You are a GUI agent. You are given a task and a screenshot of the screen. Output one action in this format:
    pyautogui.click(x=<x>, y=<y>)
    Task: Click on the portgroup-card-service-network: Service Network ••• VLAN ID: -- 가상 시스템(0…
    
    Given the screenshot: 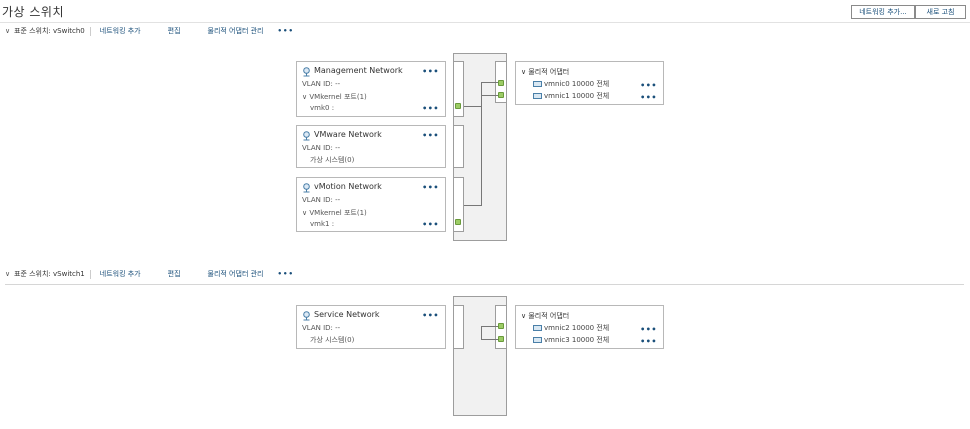 What is the action you would take?
    pyautogui.click(x=371, y=327)
    